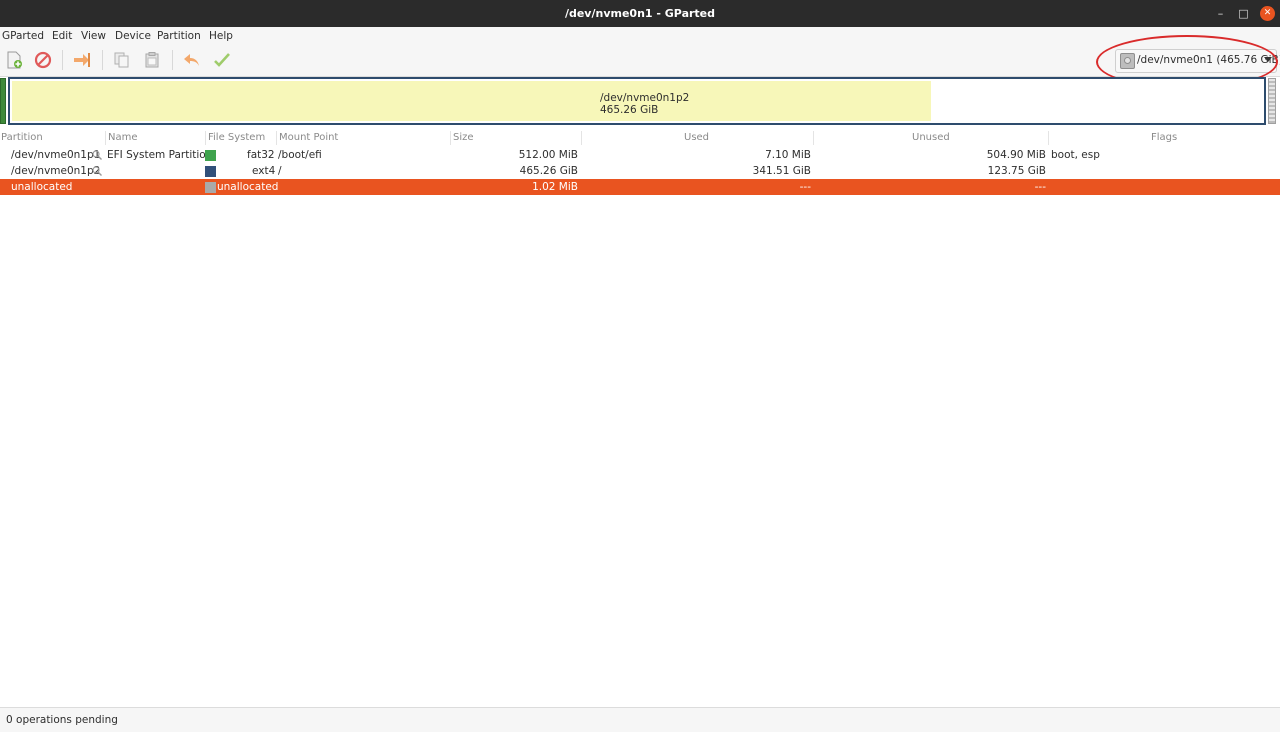 This screenshot has width=1280, height=732. I want to click on menu-bar: GParted Edit View Device Partition Help, so click(640, 35).